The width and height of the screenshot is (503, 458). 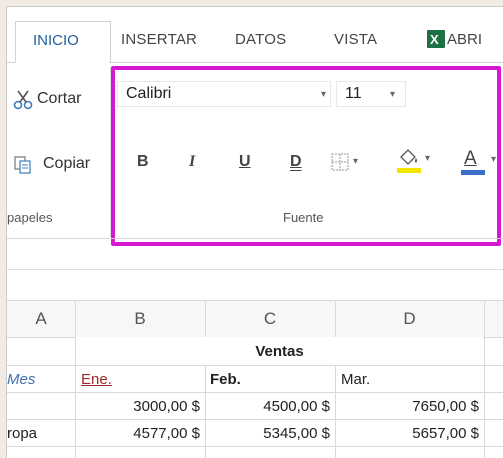 I want to click on column-header-b: B, so click(x=140, y=319).